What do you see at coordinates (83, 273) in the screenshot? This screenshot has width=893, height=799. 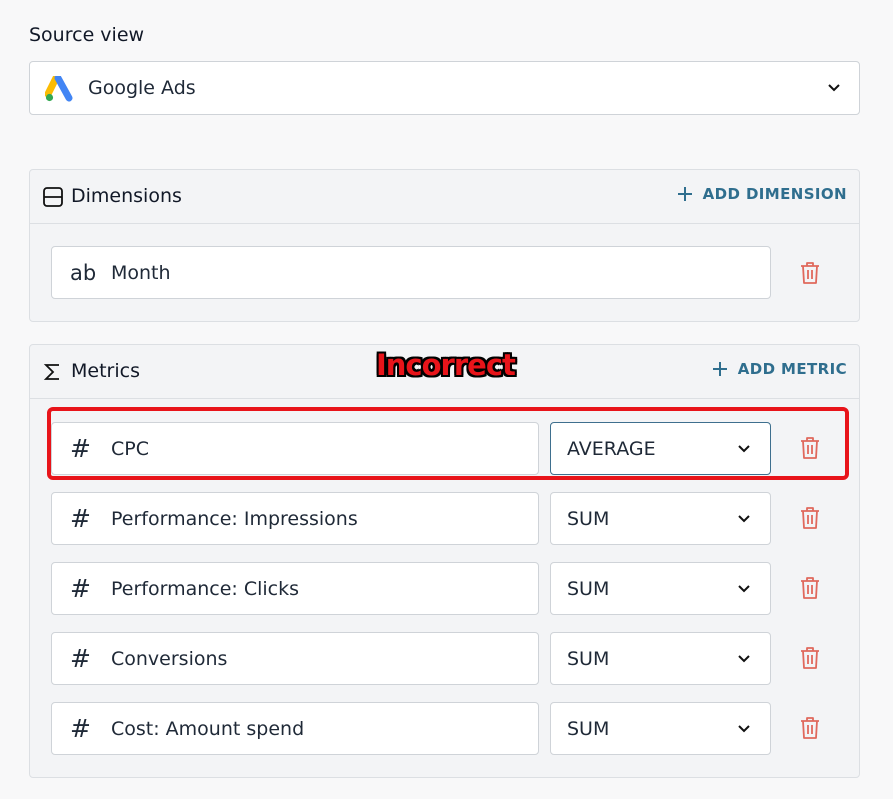 I see `text-type-icon: ab` at bounding box center [83, 273].